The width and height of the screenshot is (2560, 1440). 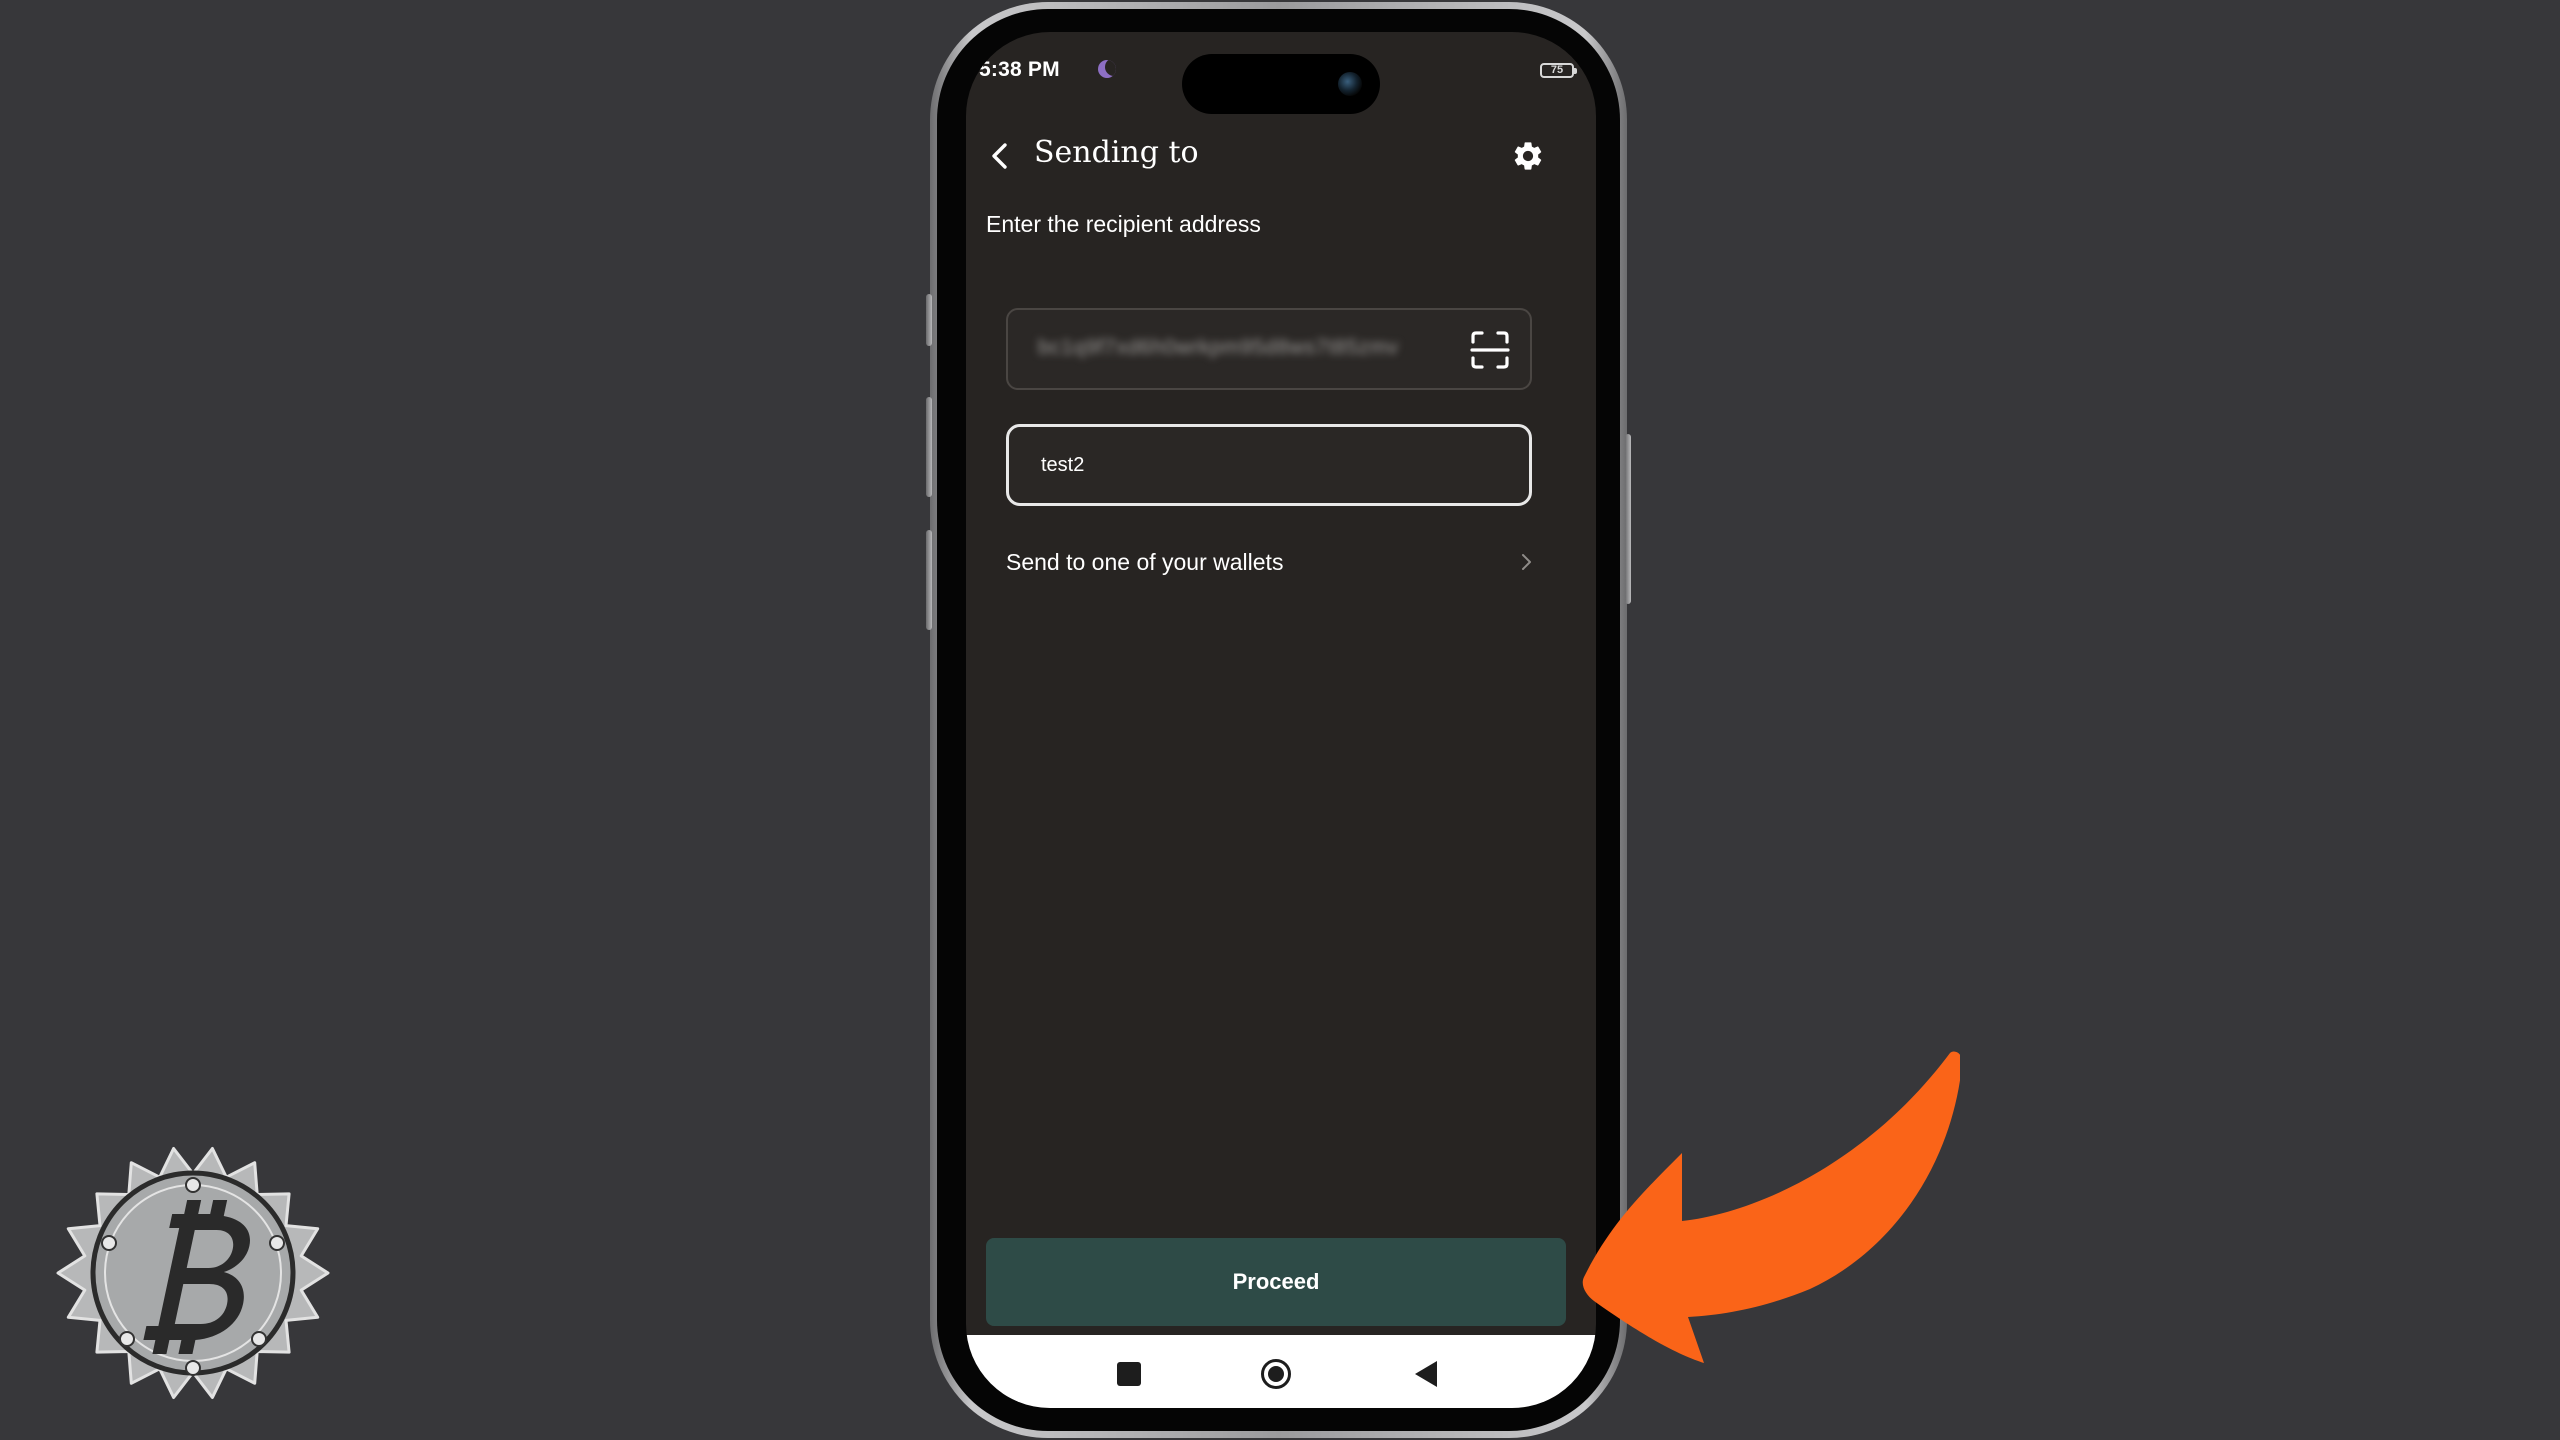 What do you see at coordinates (1145, 561) in the screenshot?
I see `send-to-own-wallet-label: Send to one of your wallets` at bounding box center [1145, 561].